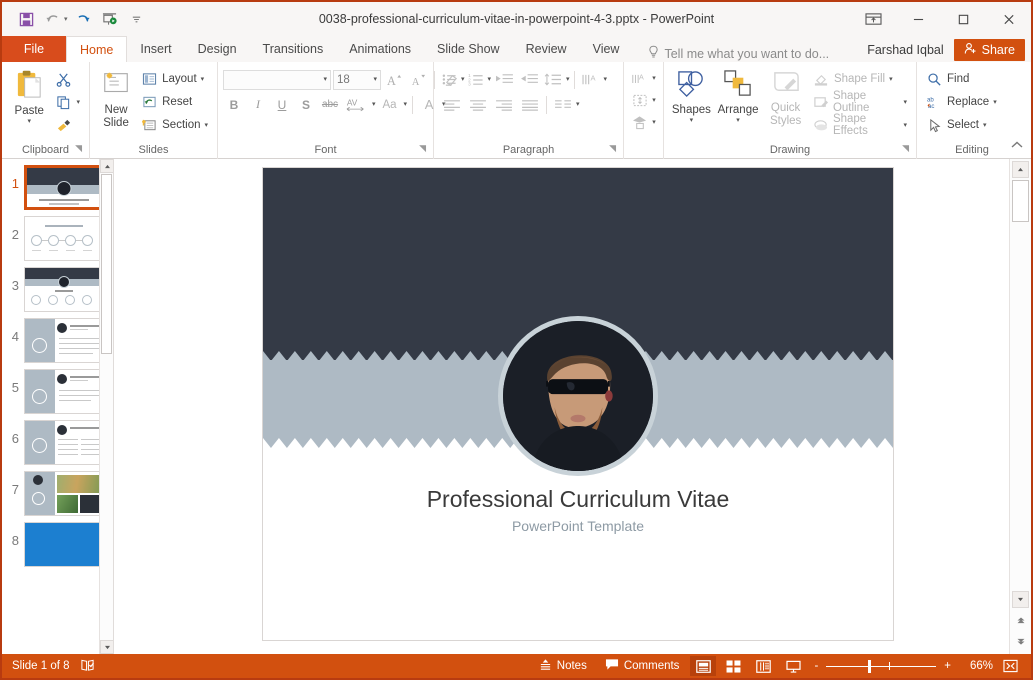 This screenshot has height=680, width=1033. What do you see at coordinates (449, 79) in the screenshot?
I see `bullets-button` at bounding box center [449, 79].